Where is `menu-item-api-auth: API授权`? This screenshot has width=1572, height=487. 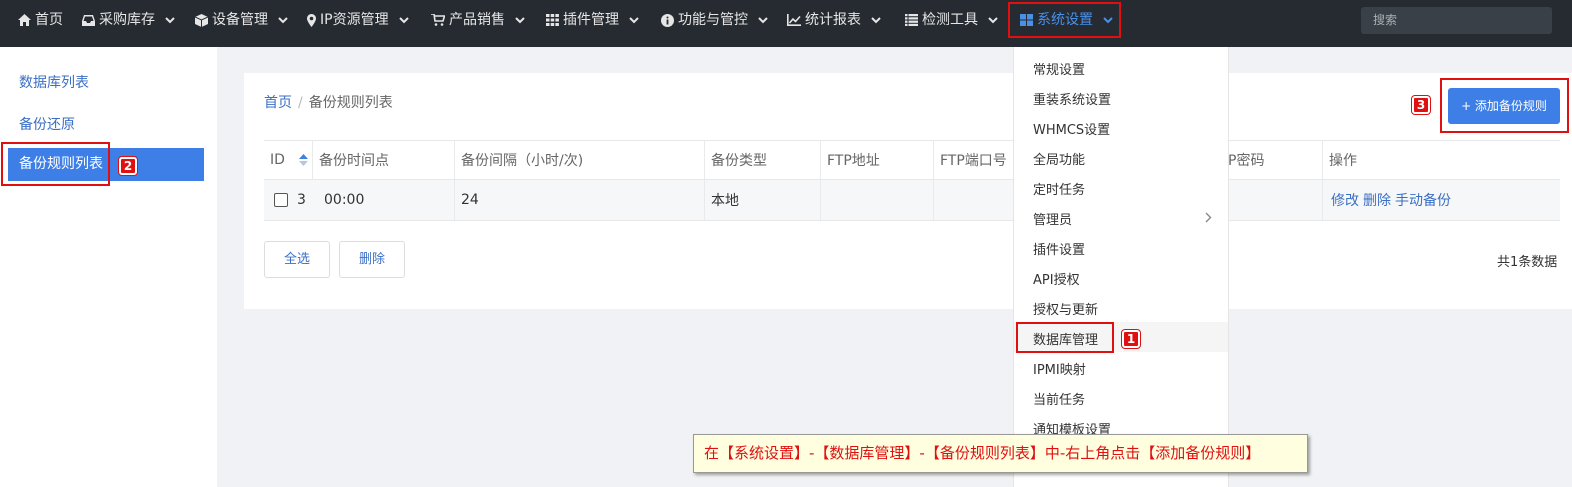
menu-item-api-auth: API授权 is located at coordinates (1056, 278).